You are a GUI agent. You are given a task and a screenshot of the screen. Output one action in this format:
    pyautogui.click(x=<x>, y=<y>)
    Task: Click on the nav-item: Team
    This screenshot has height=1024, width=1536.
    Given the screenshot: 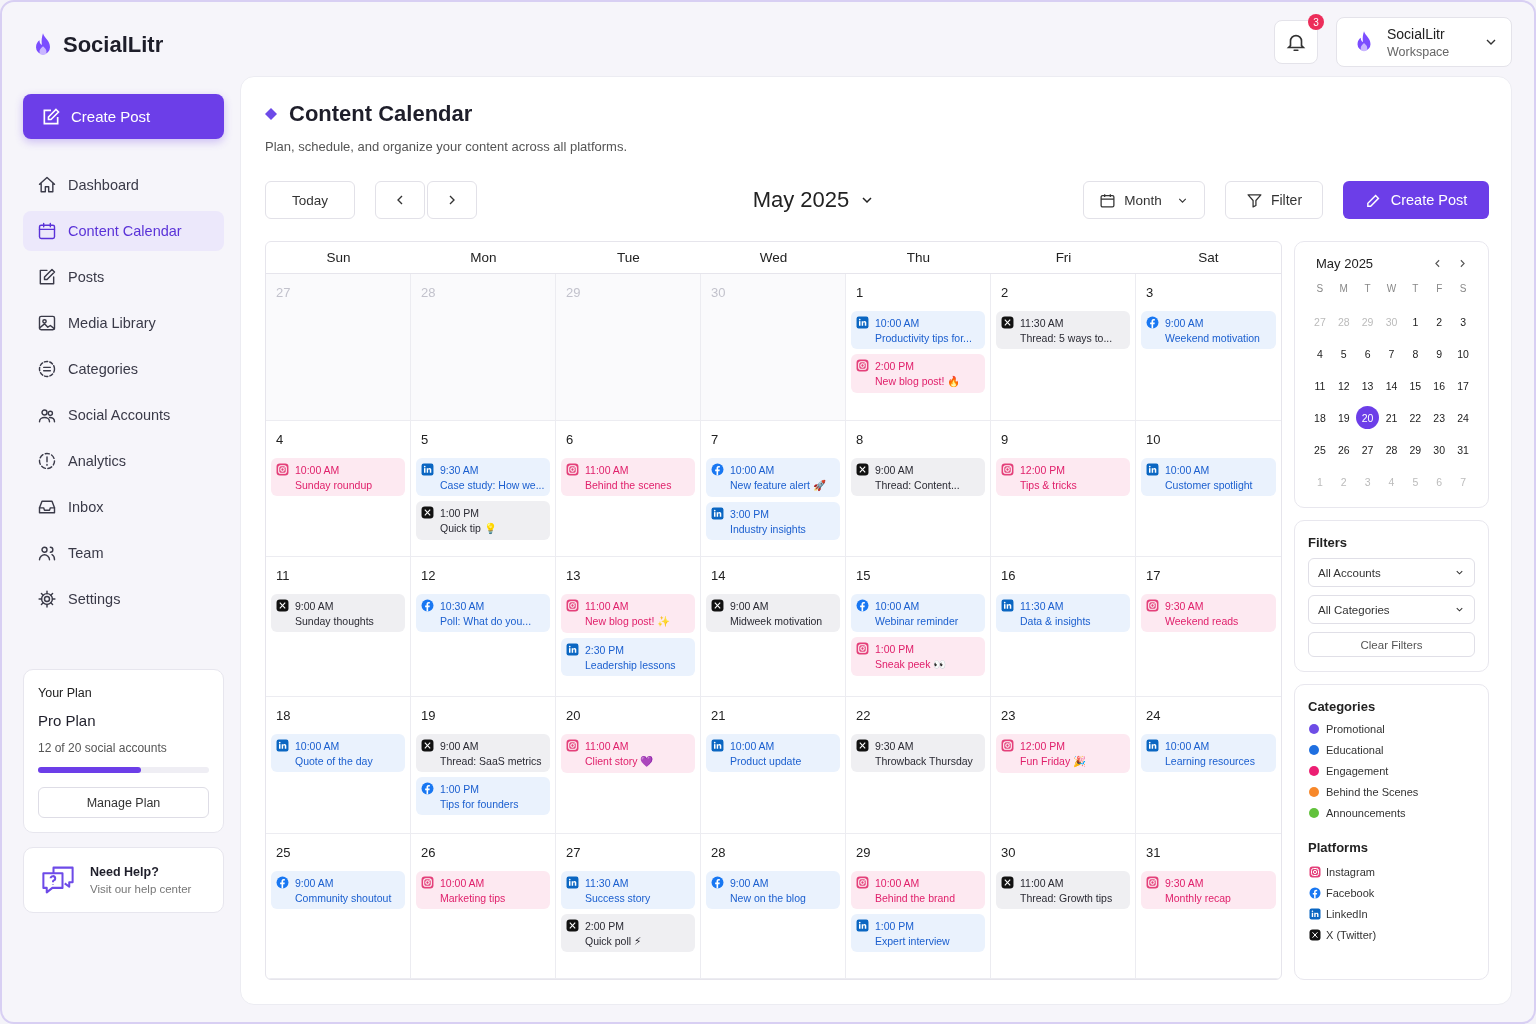 What is the action you would take?
    pyautogui.click(x=123, y=553)
    